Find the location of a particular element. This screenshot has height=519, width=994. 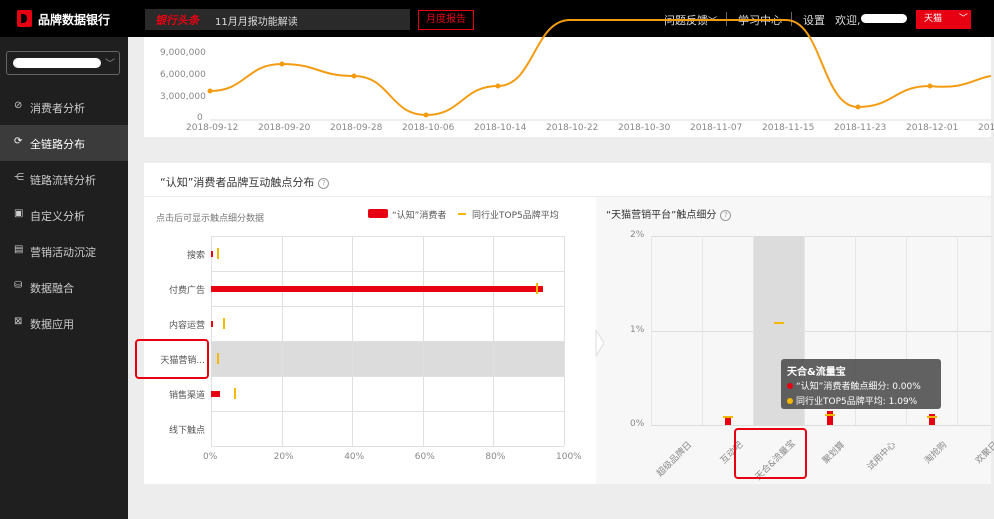

sidebar-item-label: 数据应用 is located at coordinates (52, 324).